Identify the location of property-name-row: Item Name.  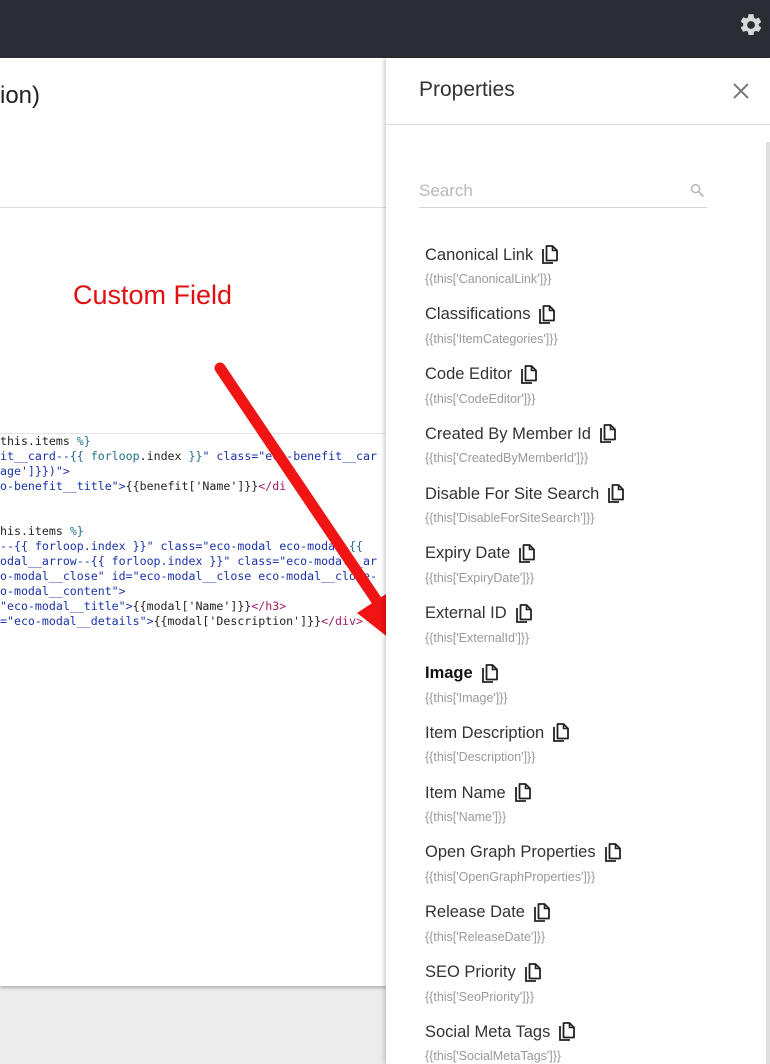
(585, 793).